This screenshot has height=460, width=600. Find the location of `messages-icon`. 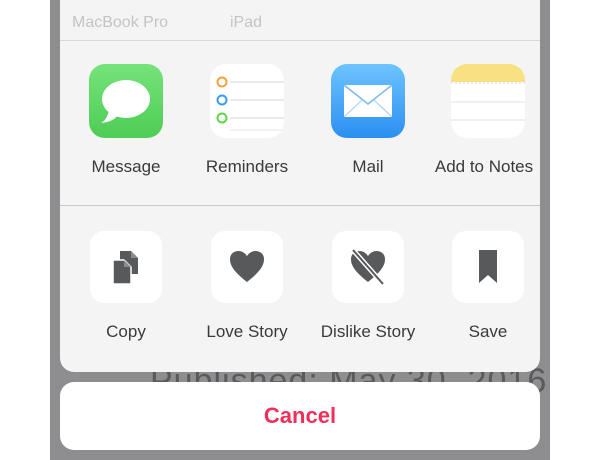

messages-icon is located at coordinates (126, 101).